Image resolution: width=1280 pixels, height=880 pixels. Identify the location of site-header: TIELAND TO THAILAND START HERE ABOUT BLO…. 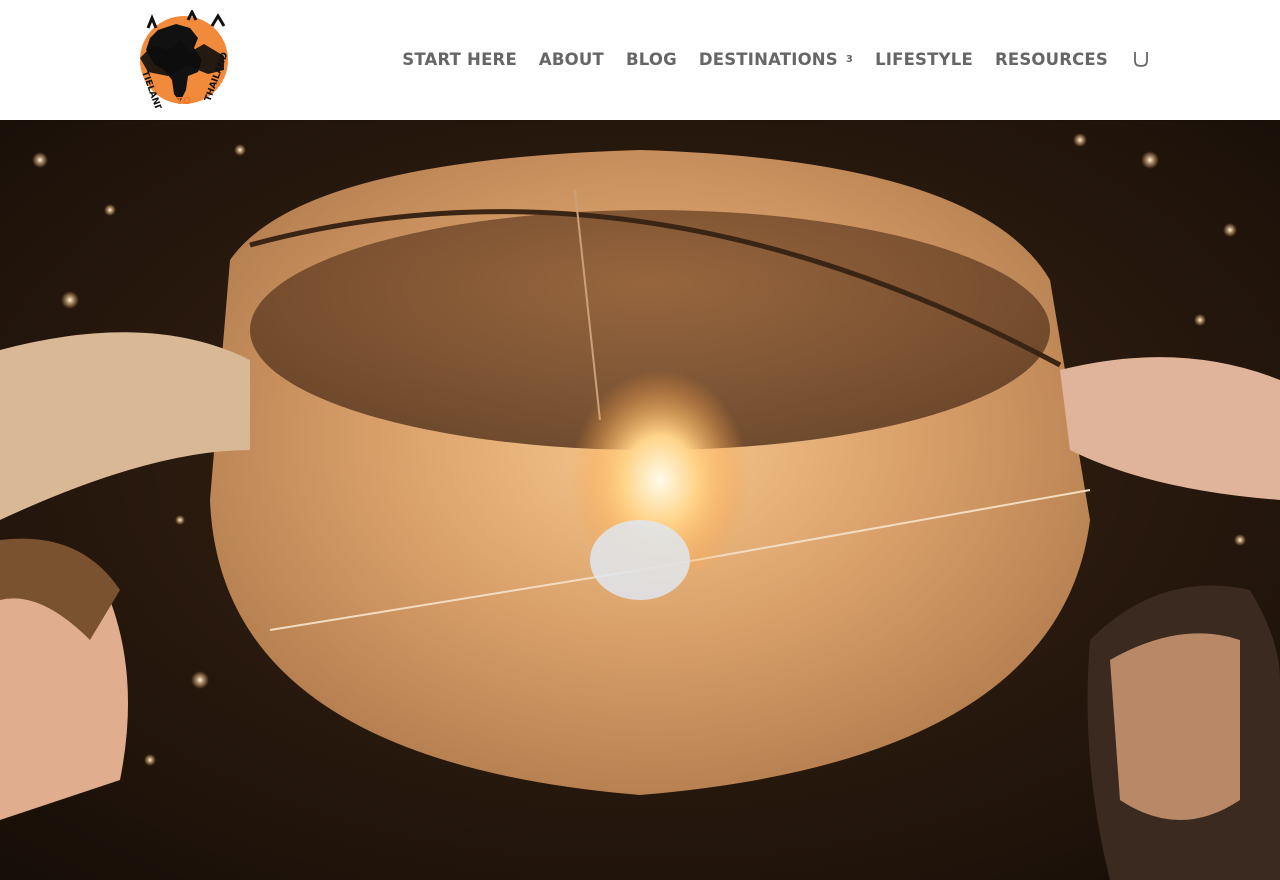
(640, 60).